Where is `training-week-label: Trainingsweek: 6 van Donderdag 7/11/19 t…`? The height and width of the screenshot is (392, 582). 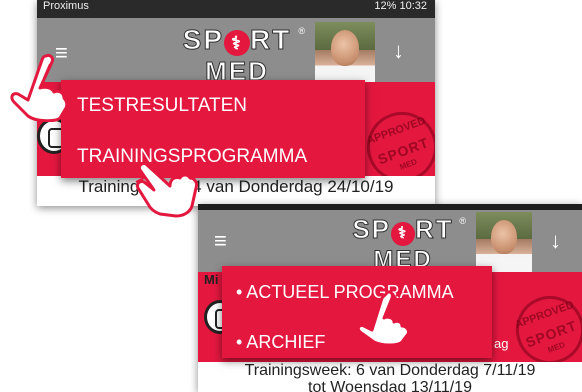
training-week-label: Trainingsweek: 6 van Donderdag 7/11/19 t… is located at coordinates (390, 377).